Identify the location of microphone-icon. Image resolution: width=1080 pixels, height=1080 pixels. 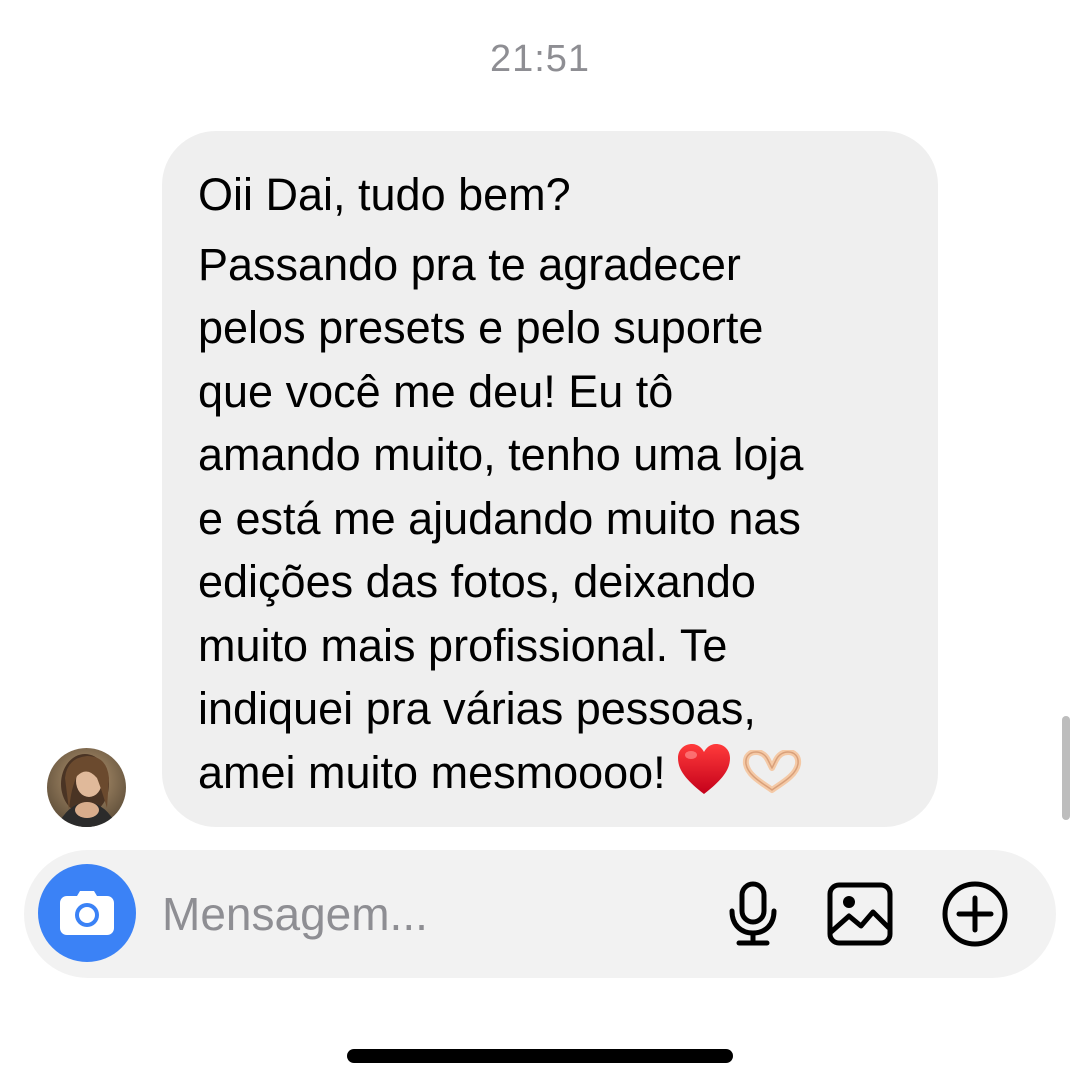
(753, 913).